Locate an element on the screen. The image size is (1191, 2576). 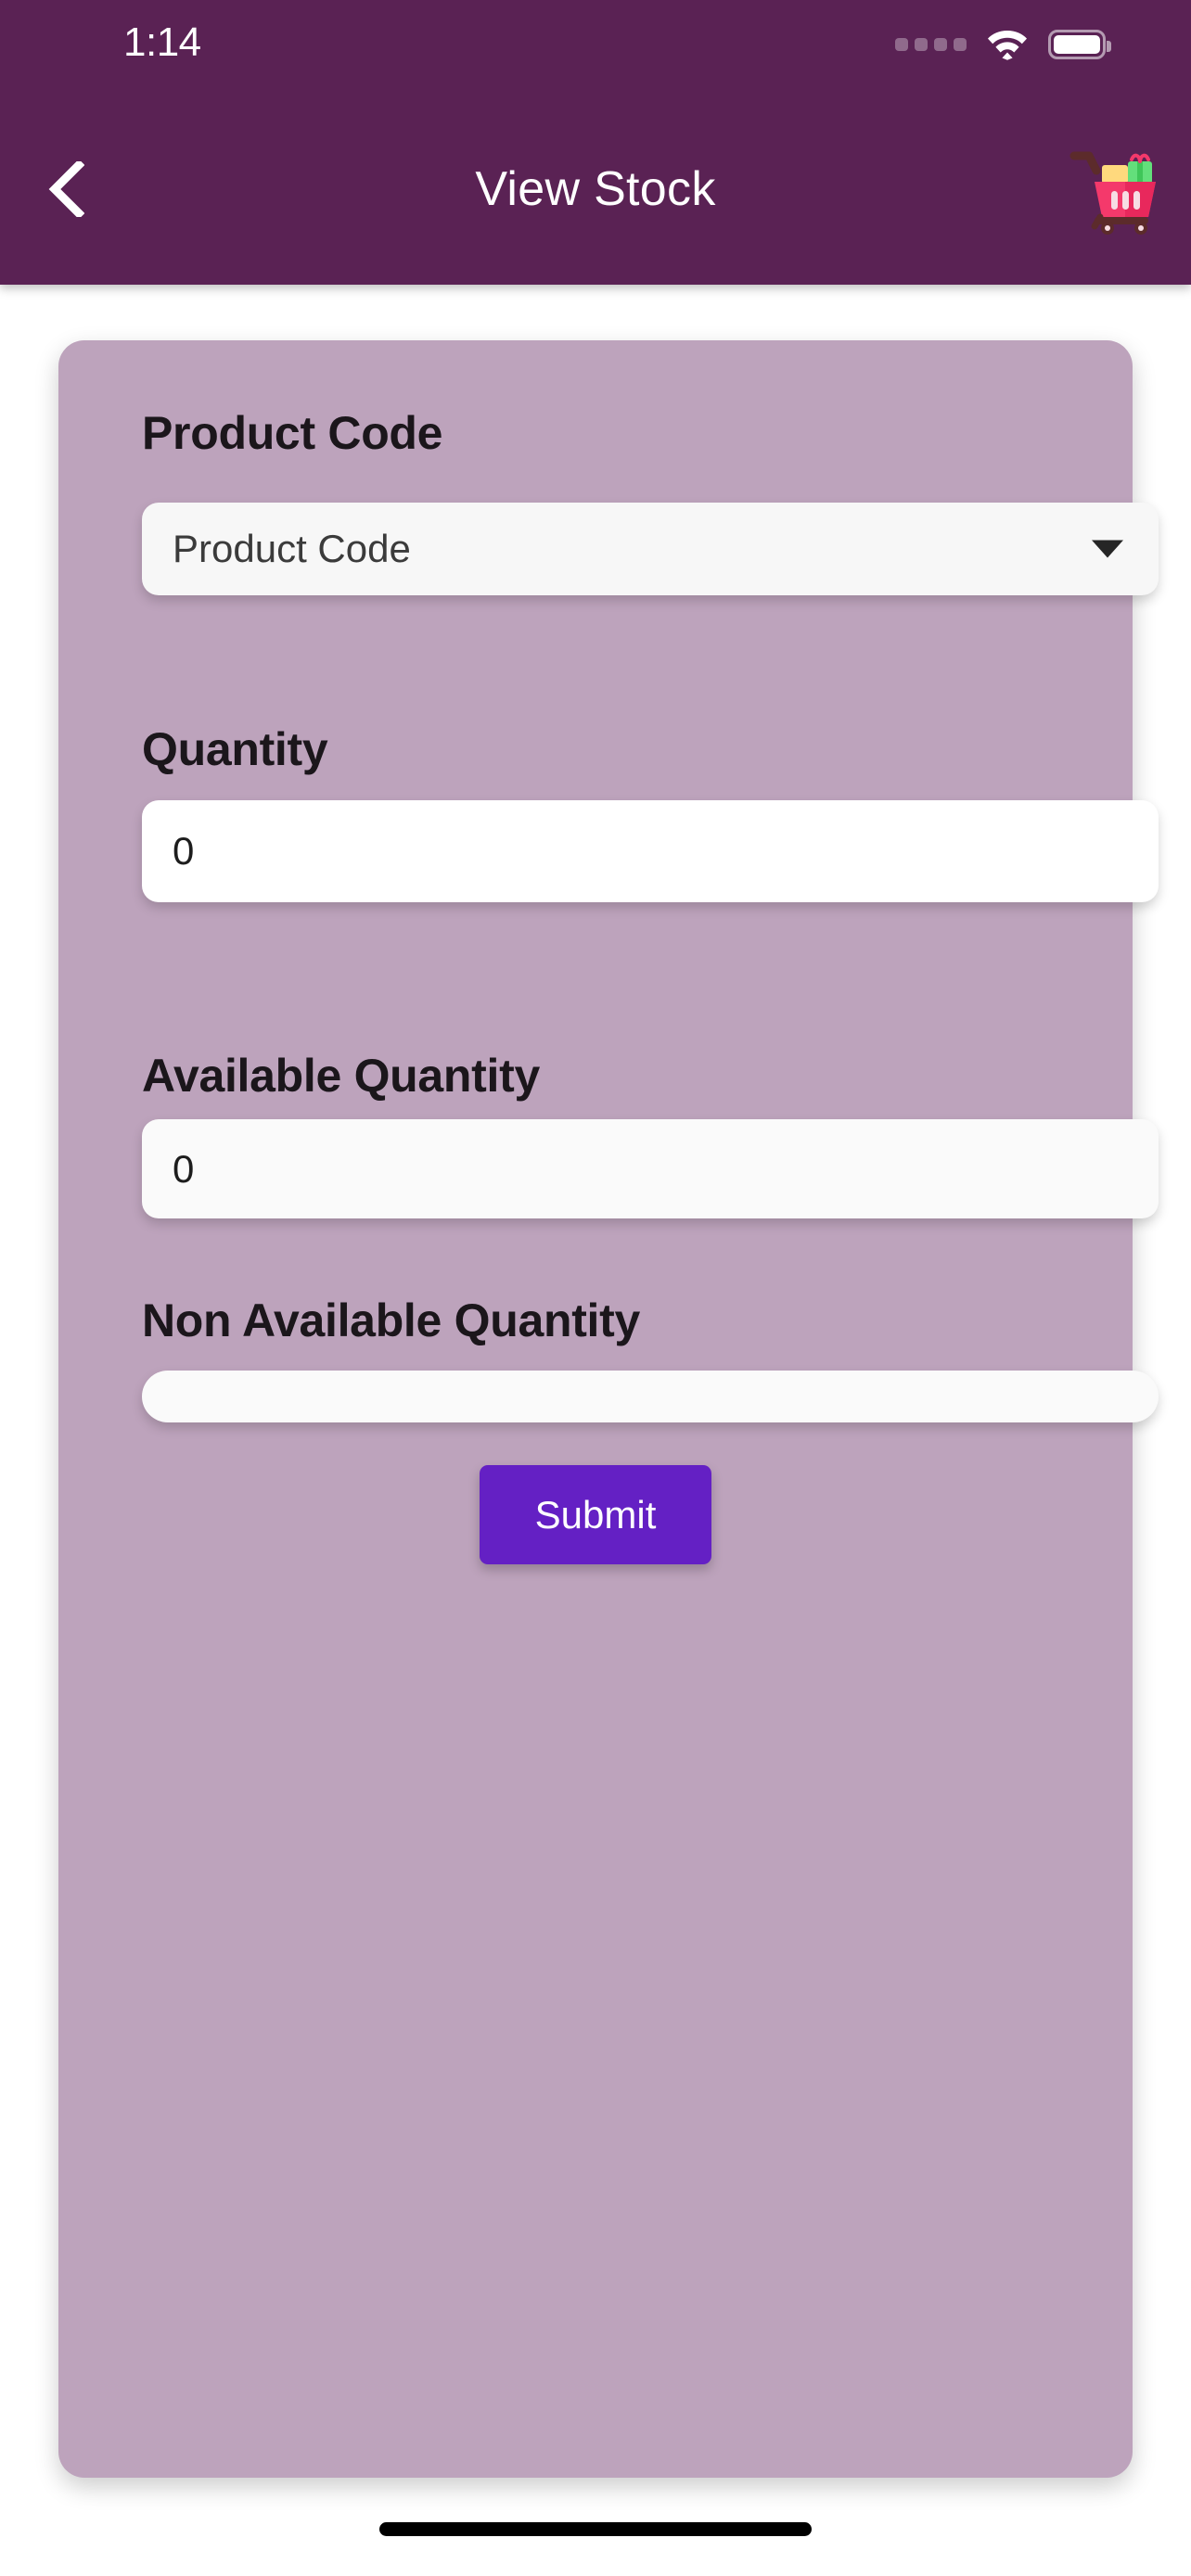
nav-row: View Stock is located at coordinates (595, 189).